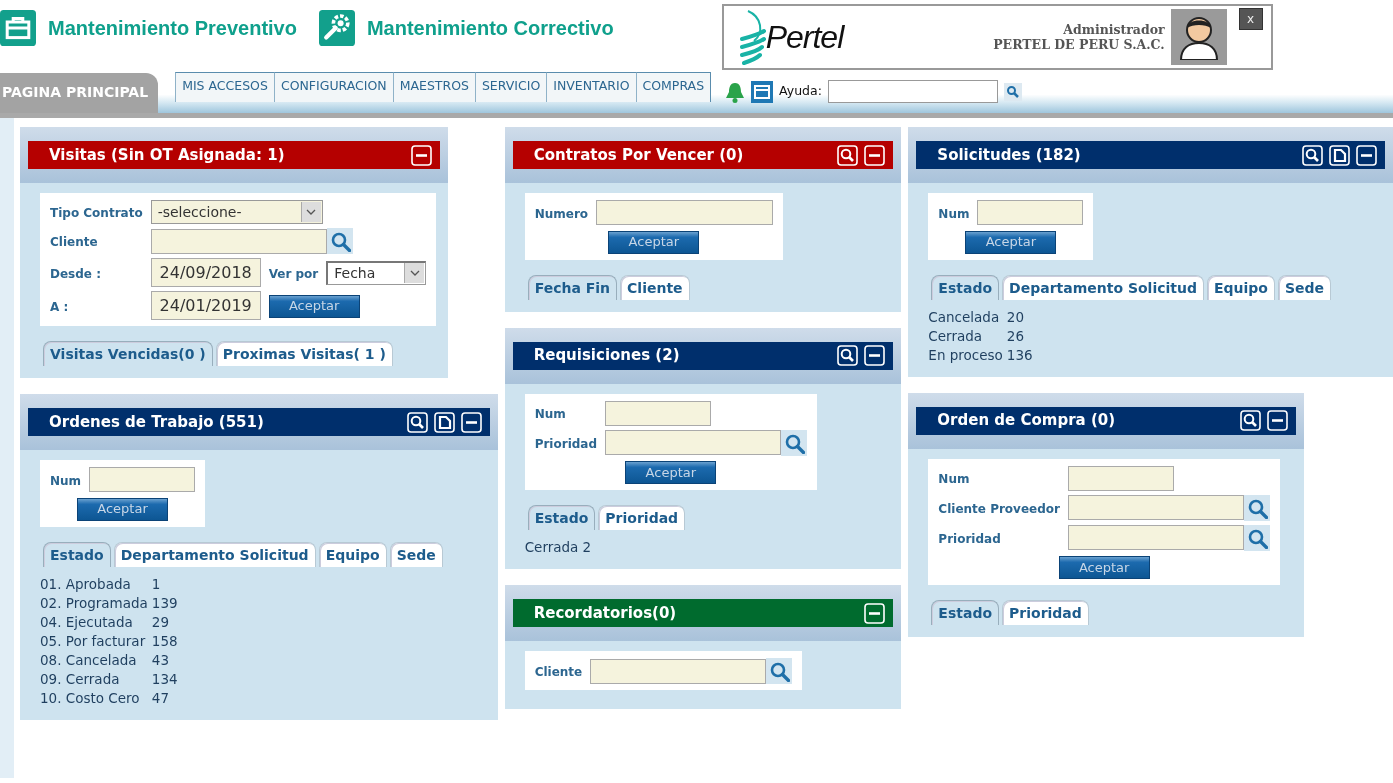 The width and height of the screenshot is (1393, 783). I want to click on status-label: 05. Por facturar, so click(93, 640).